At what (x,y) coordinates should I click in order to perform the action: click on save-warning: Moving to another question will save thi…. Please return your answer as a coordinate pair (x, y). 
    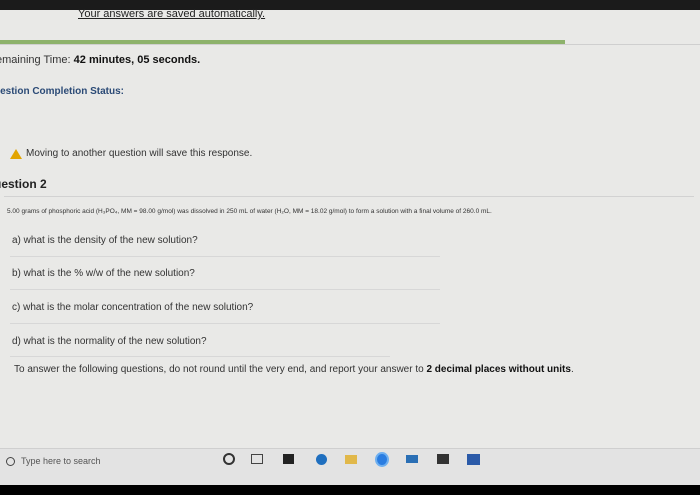
    Looking at the image, I should click on (131, 153).